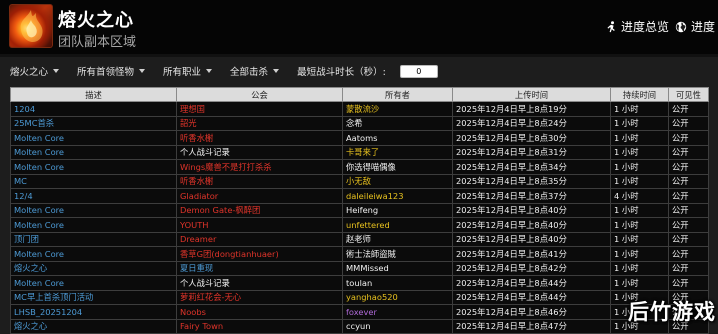 The width and height of the screenshot is (718, 334). Describe the element at coordinates (397, 152) in the screenshot. I see `owner-name-link: 卡哥来了` at that location.